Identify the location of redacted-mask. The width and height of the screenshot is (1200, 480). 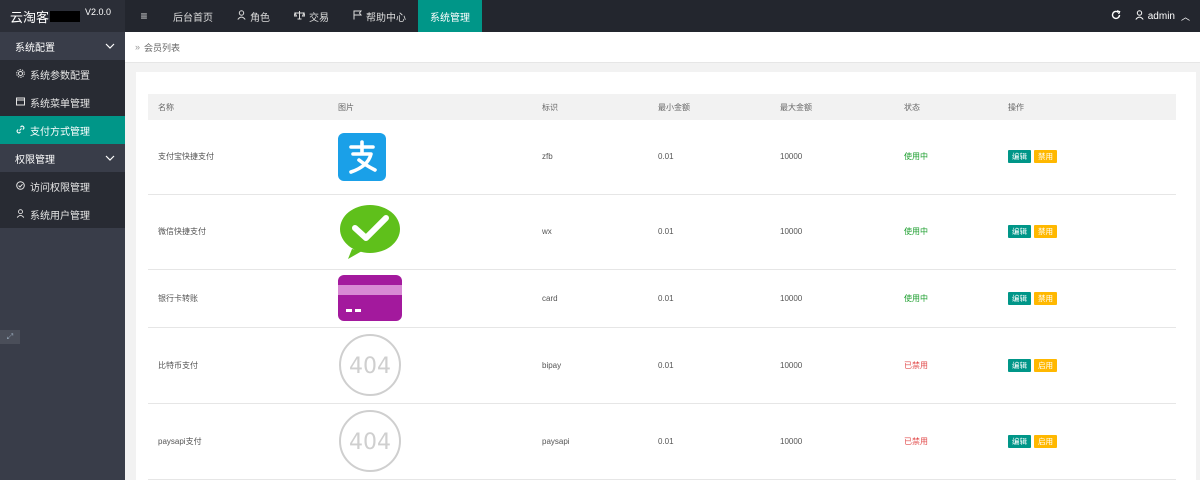
(65, 16).